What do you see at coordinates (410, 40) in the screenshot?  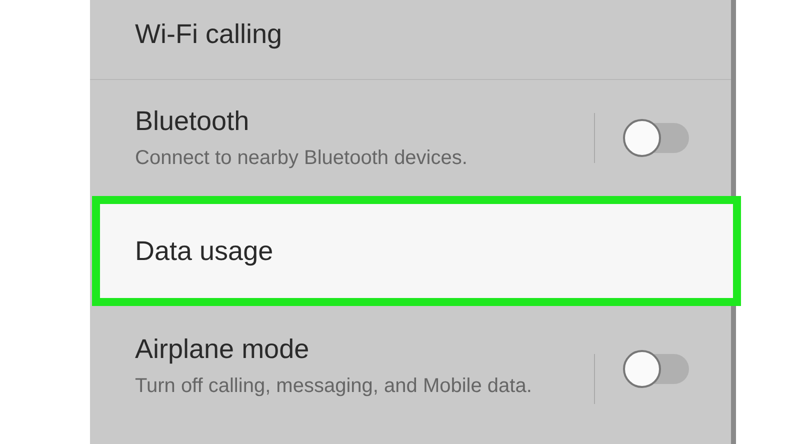 I see `setting-row: Wi-Fi calling` at bounding box center [410, 40].